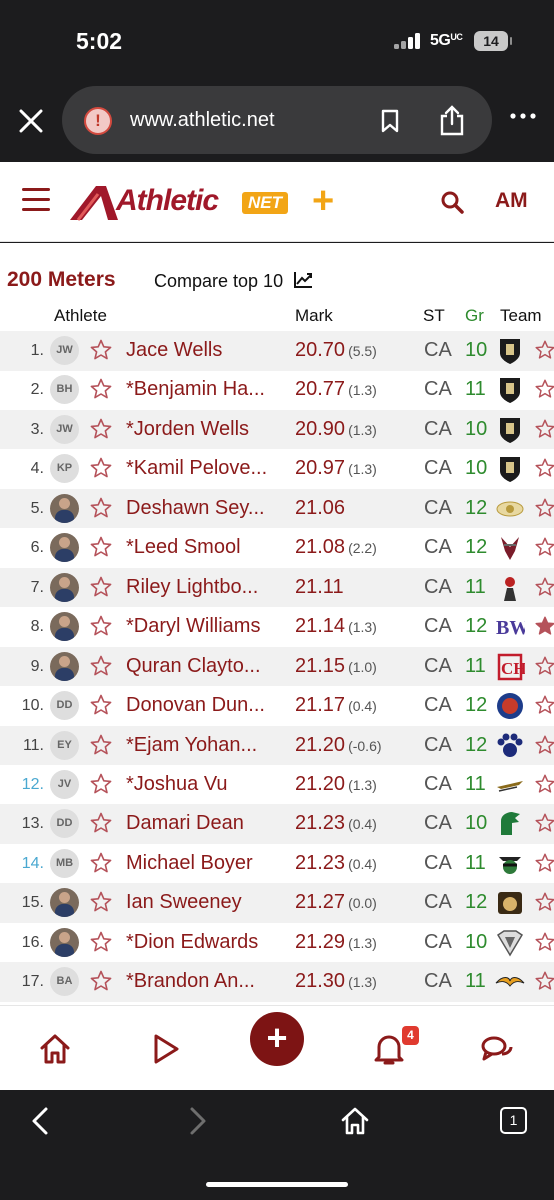 The image size is (554, 1200). I want to click on table-row: 15. Ian Sweeney 21.27 (0.0) CA 12, so click(277, 903).